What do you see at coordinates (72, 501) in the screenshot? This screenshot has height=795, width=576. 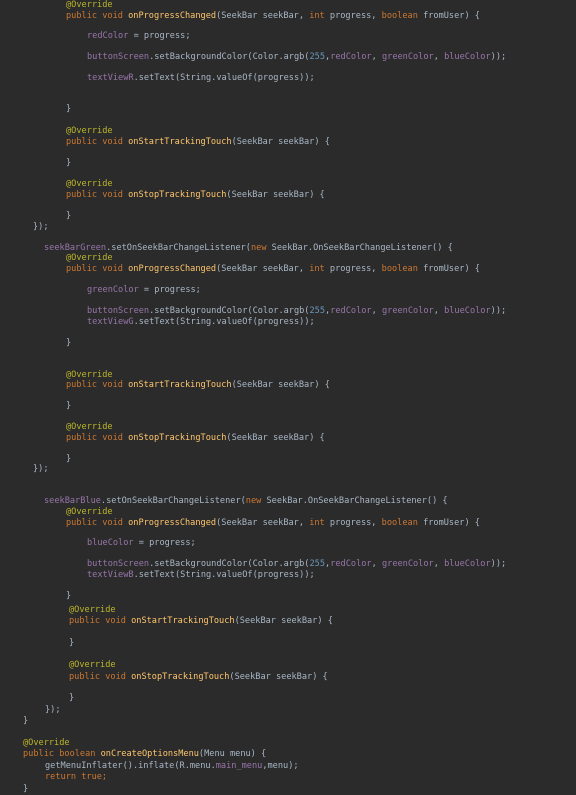 I see `field-token: seekBarBlue` at bounding box center [72, 501].